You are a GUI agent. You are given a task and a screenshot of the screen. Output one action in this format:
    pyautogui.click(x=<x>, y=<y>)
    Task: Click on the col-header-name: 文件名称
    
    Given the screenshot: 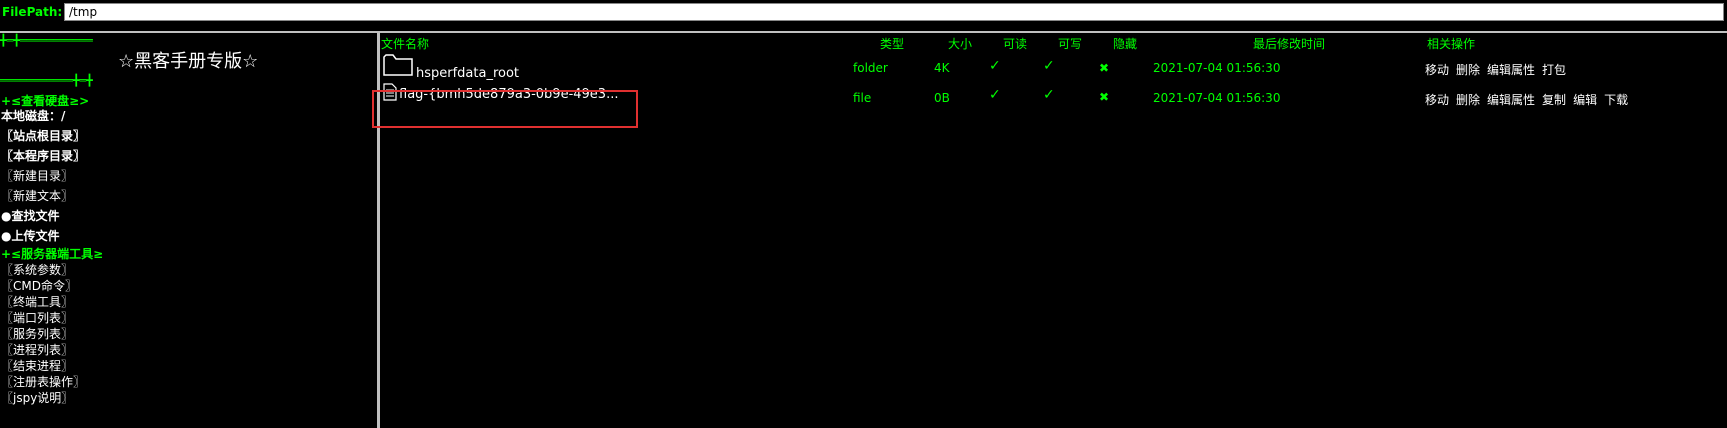 What is the action you would take?
    pyautogui.click(x=405, y=44)
    